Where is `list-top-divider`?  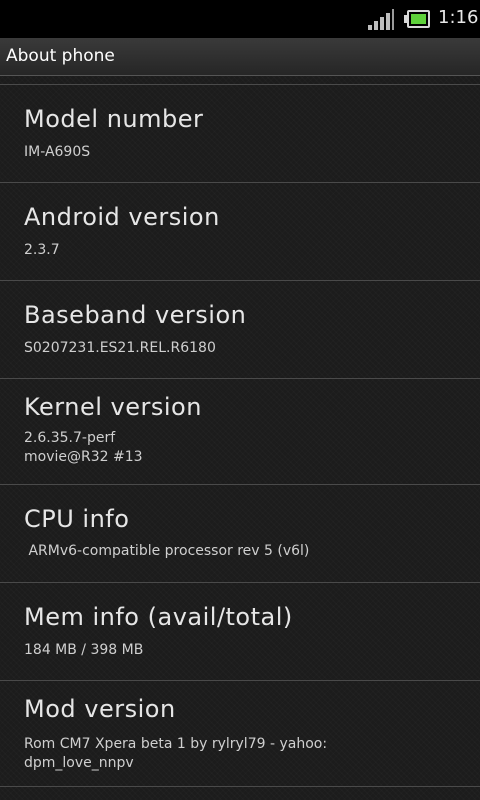 list-top-divider is located at coordinates (240, 80).